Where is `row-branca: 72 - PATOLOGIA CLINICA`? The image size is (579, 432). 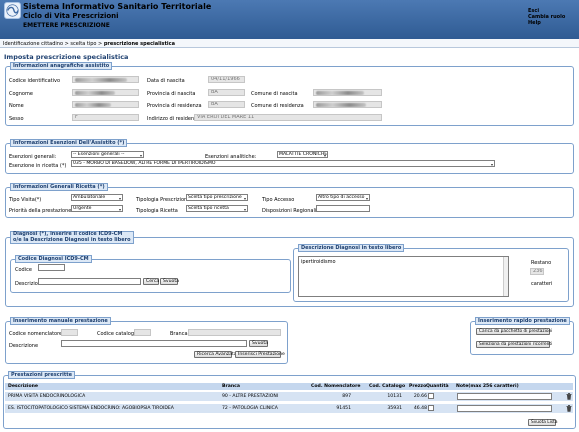
row-branca: 72 - PATOLOGIA CLINICA is located at coordinates (250, 408).